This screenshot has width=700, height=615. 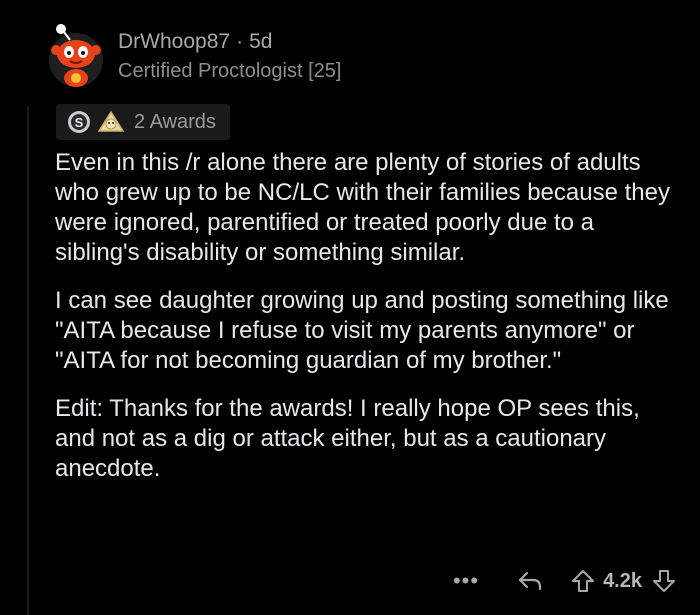 I want to click on awards-bar: S 2 Awards, so click(x=143, y=122).